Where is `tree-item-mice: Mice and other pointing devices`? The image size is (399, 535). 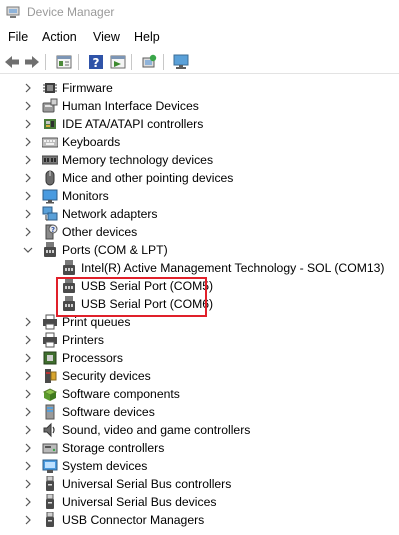 tree-item-mice: Mice and other pointing devices is located at coordinates (199, 178).